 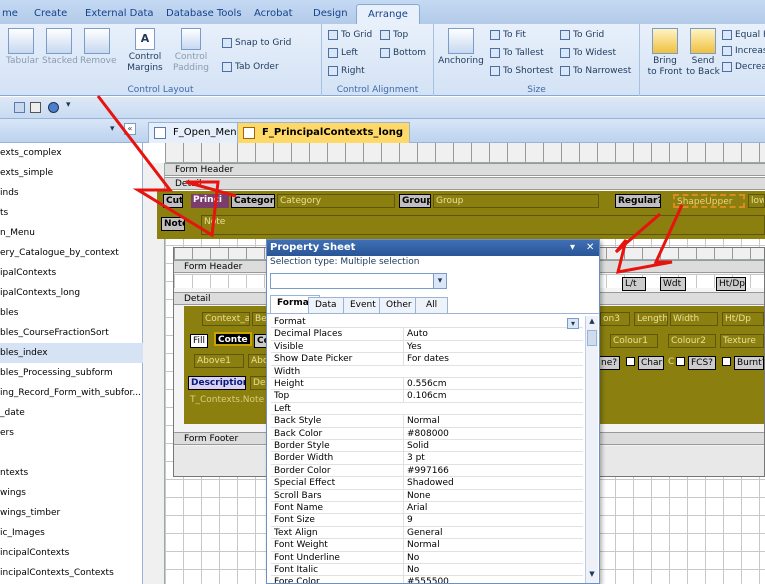 I want to click on annotation-arrow-left, so click(x=166, y=166).